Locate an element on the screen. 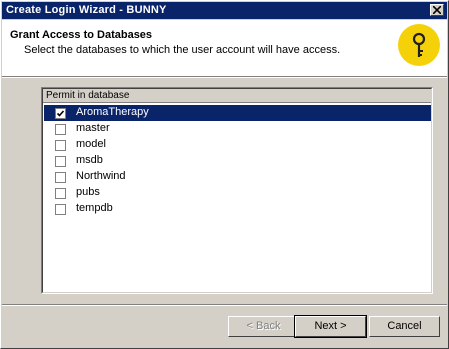 This screenshot has height=349, width=449. next-button: Next > is located at coordinates (330, 326).